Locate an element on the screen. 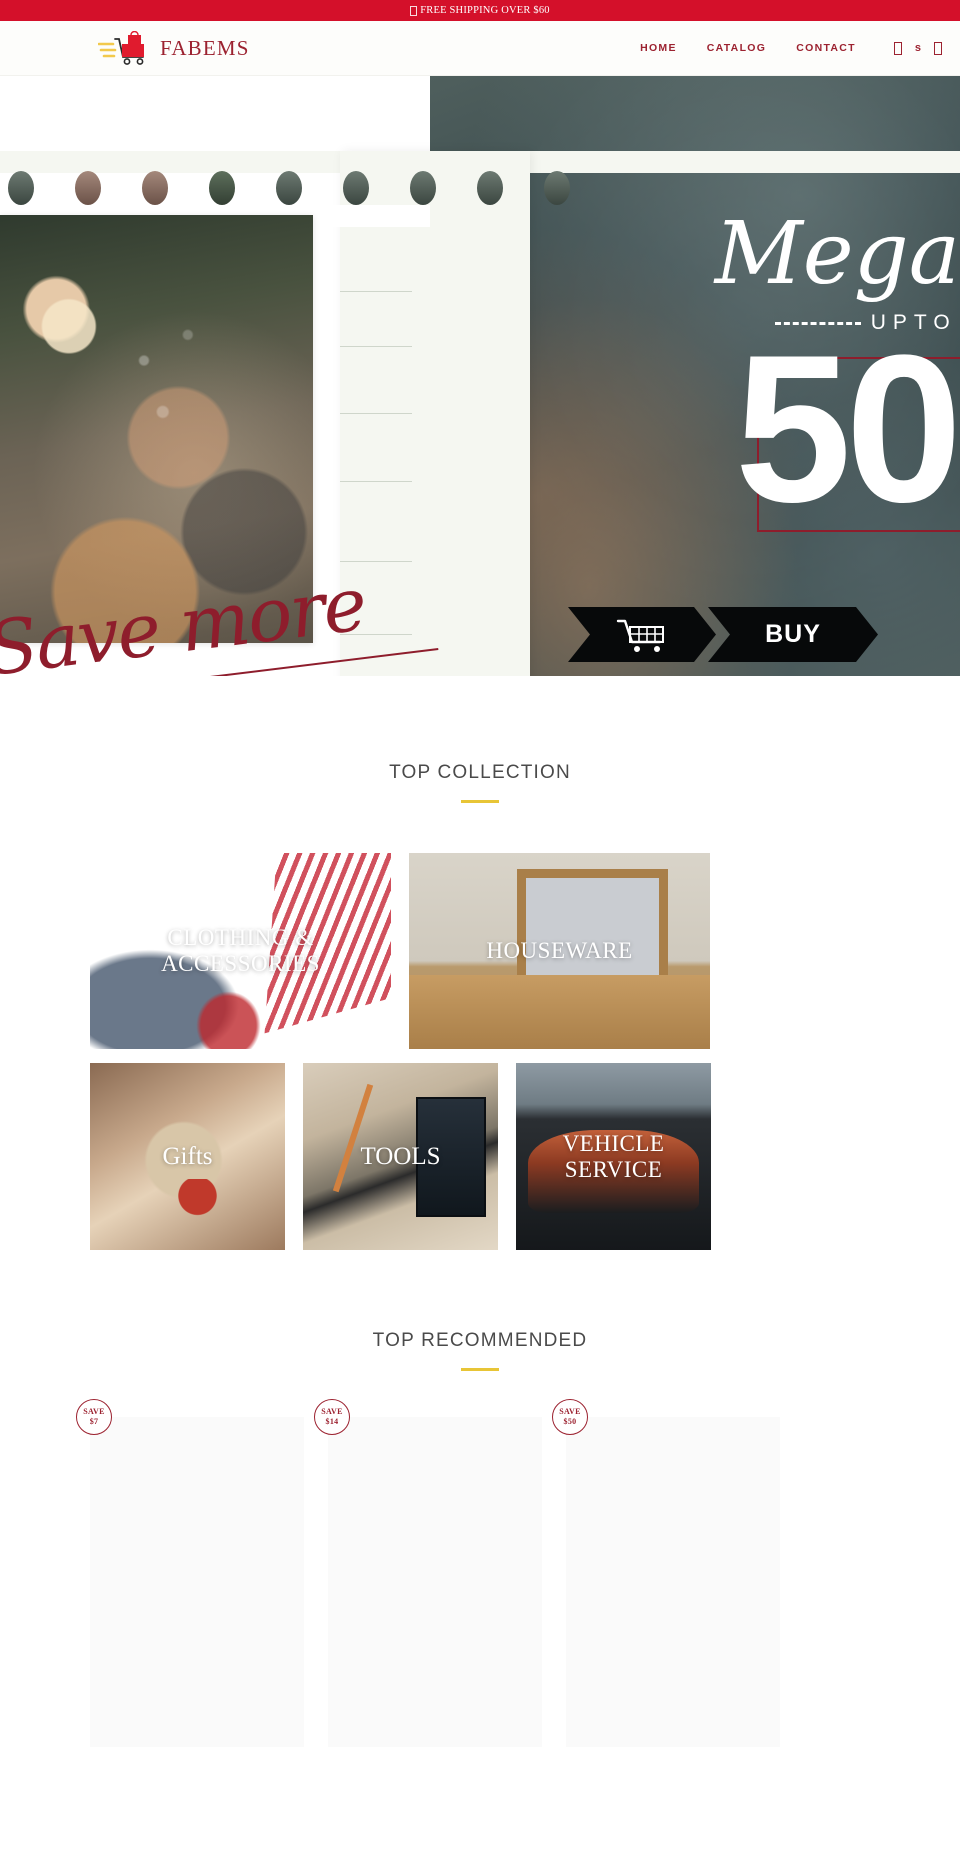 The height and width of the screenshot is (1875, 960). hero-buy-button: BUY is located at coordinates (793, 634).